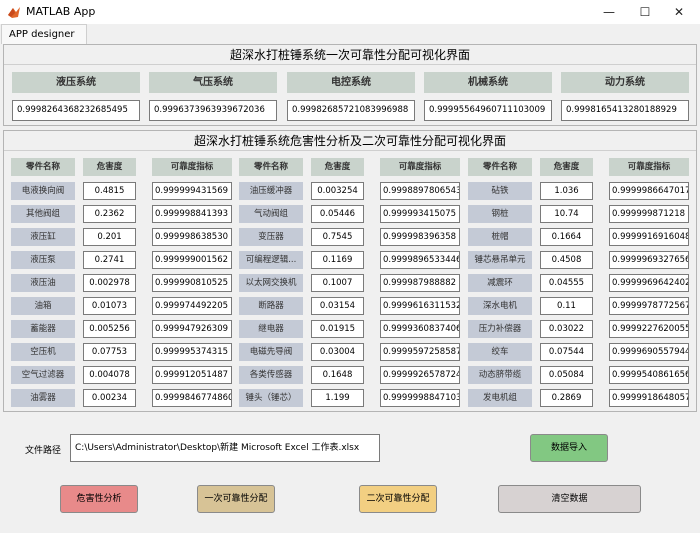  I want to click on system-reliability-field: 0.9998165413280188929, so click(625, 110).